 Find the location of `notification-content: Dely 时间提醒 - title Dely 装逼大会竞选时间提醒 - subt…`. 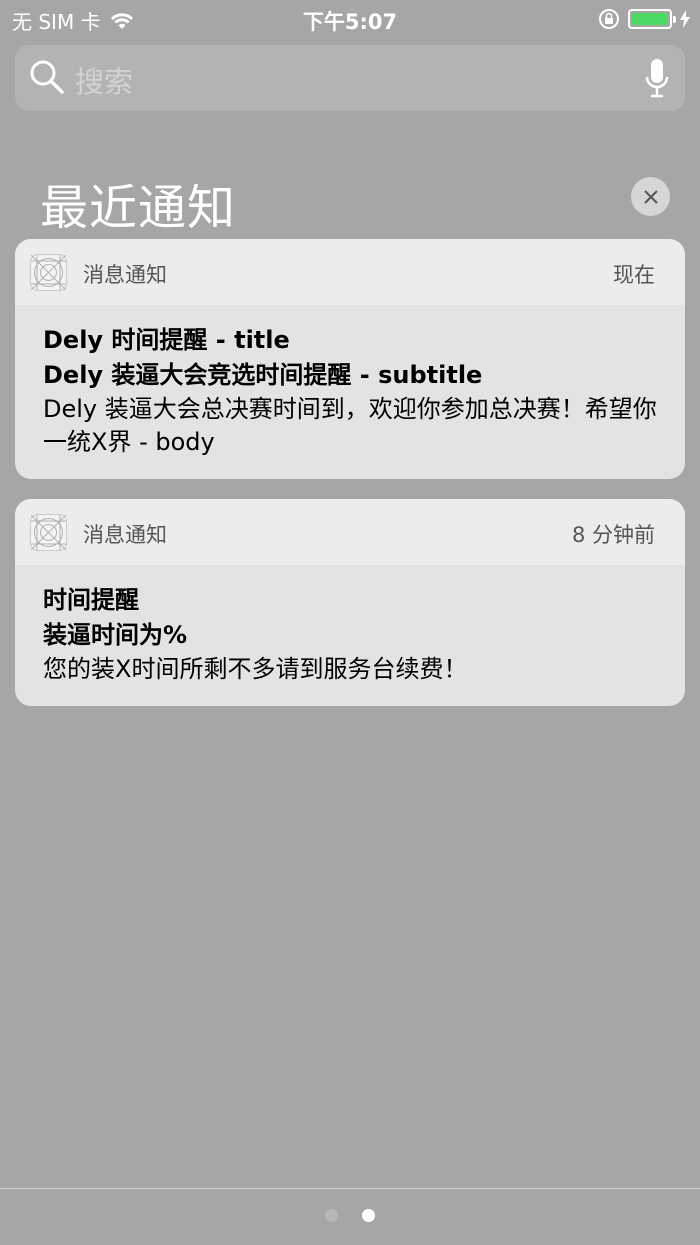

notification-content: Dely 时间提醒 - title Dely 装逼大会竞选时间提醒 - subt… is located at coordinates (350, 392).